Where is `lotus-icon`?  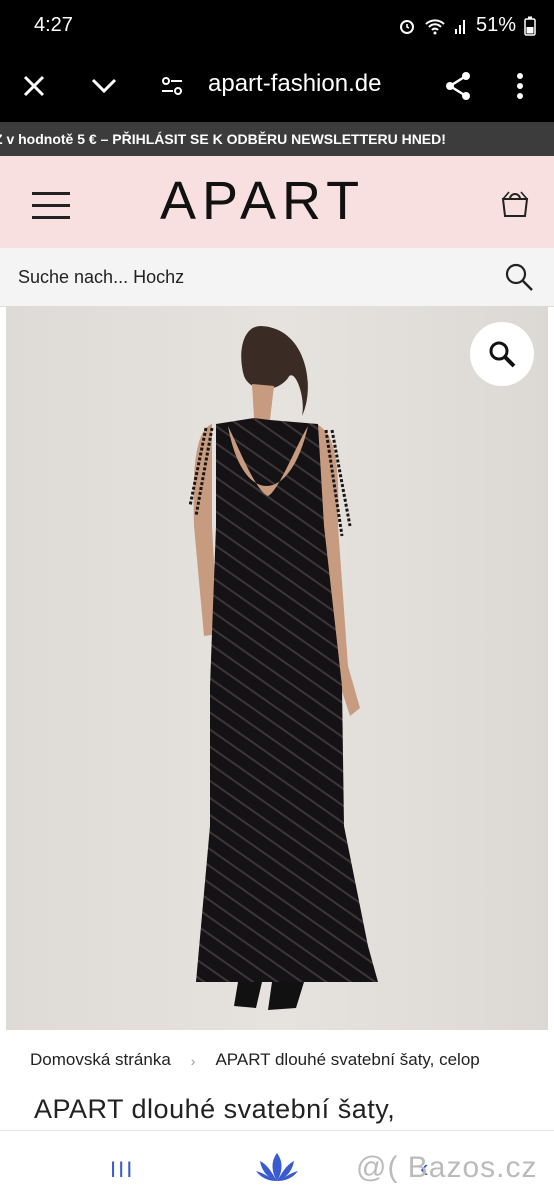 lotus-icon is located at coordinates (277, 1167).